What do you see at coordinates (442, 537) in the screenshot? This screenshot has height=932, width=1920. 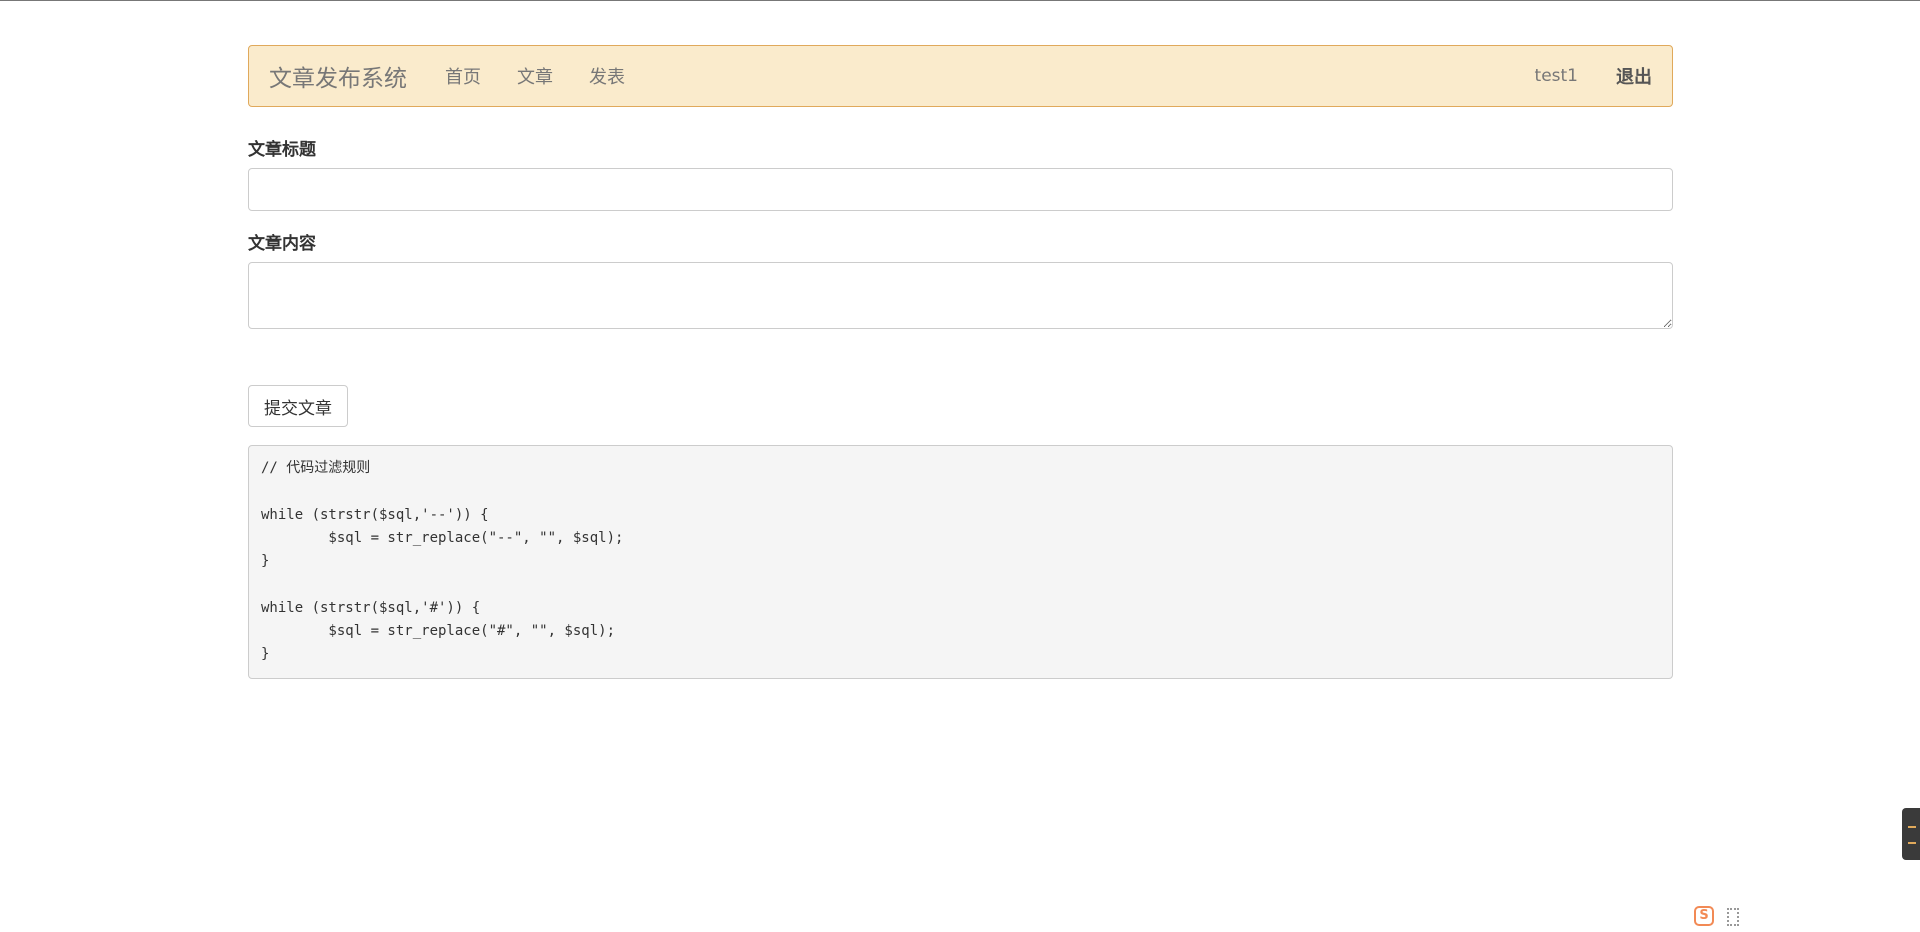 I see `code-line: $sql = str_replace("--", "", $sql);` at bounding box center [442, 537].